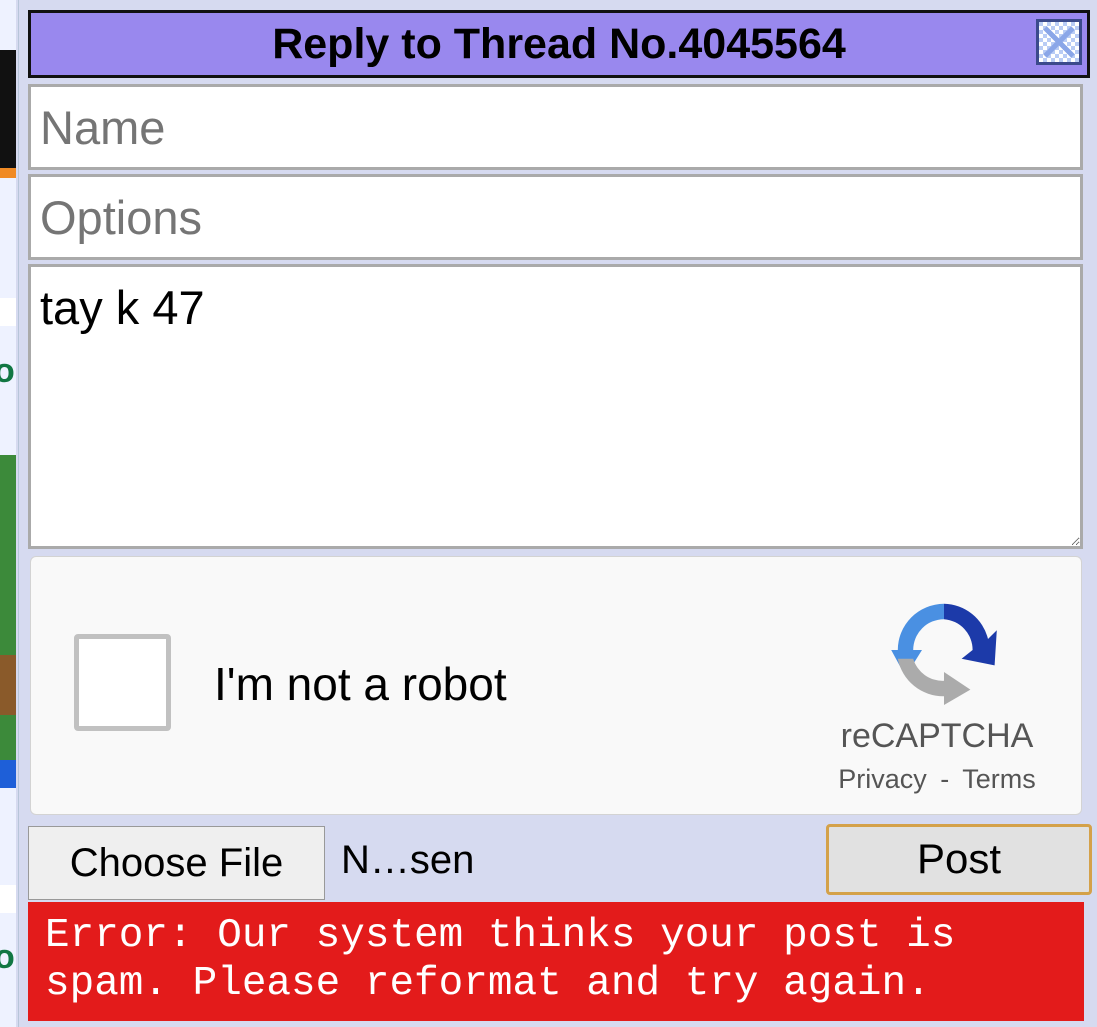 Image resolution: width=1097 pixels, height=1027 pixels. I want to click on recaptcha-checkbox, so click(122, 682).